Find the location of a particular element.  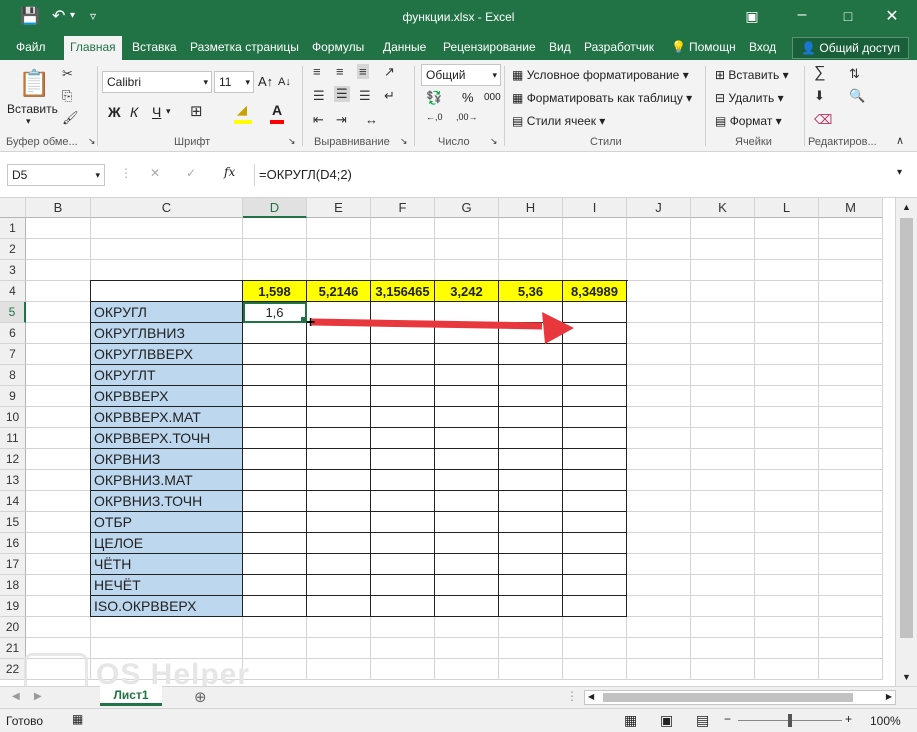

zoom-out-icon: − is located at coordinates (727, 719).